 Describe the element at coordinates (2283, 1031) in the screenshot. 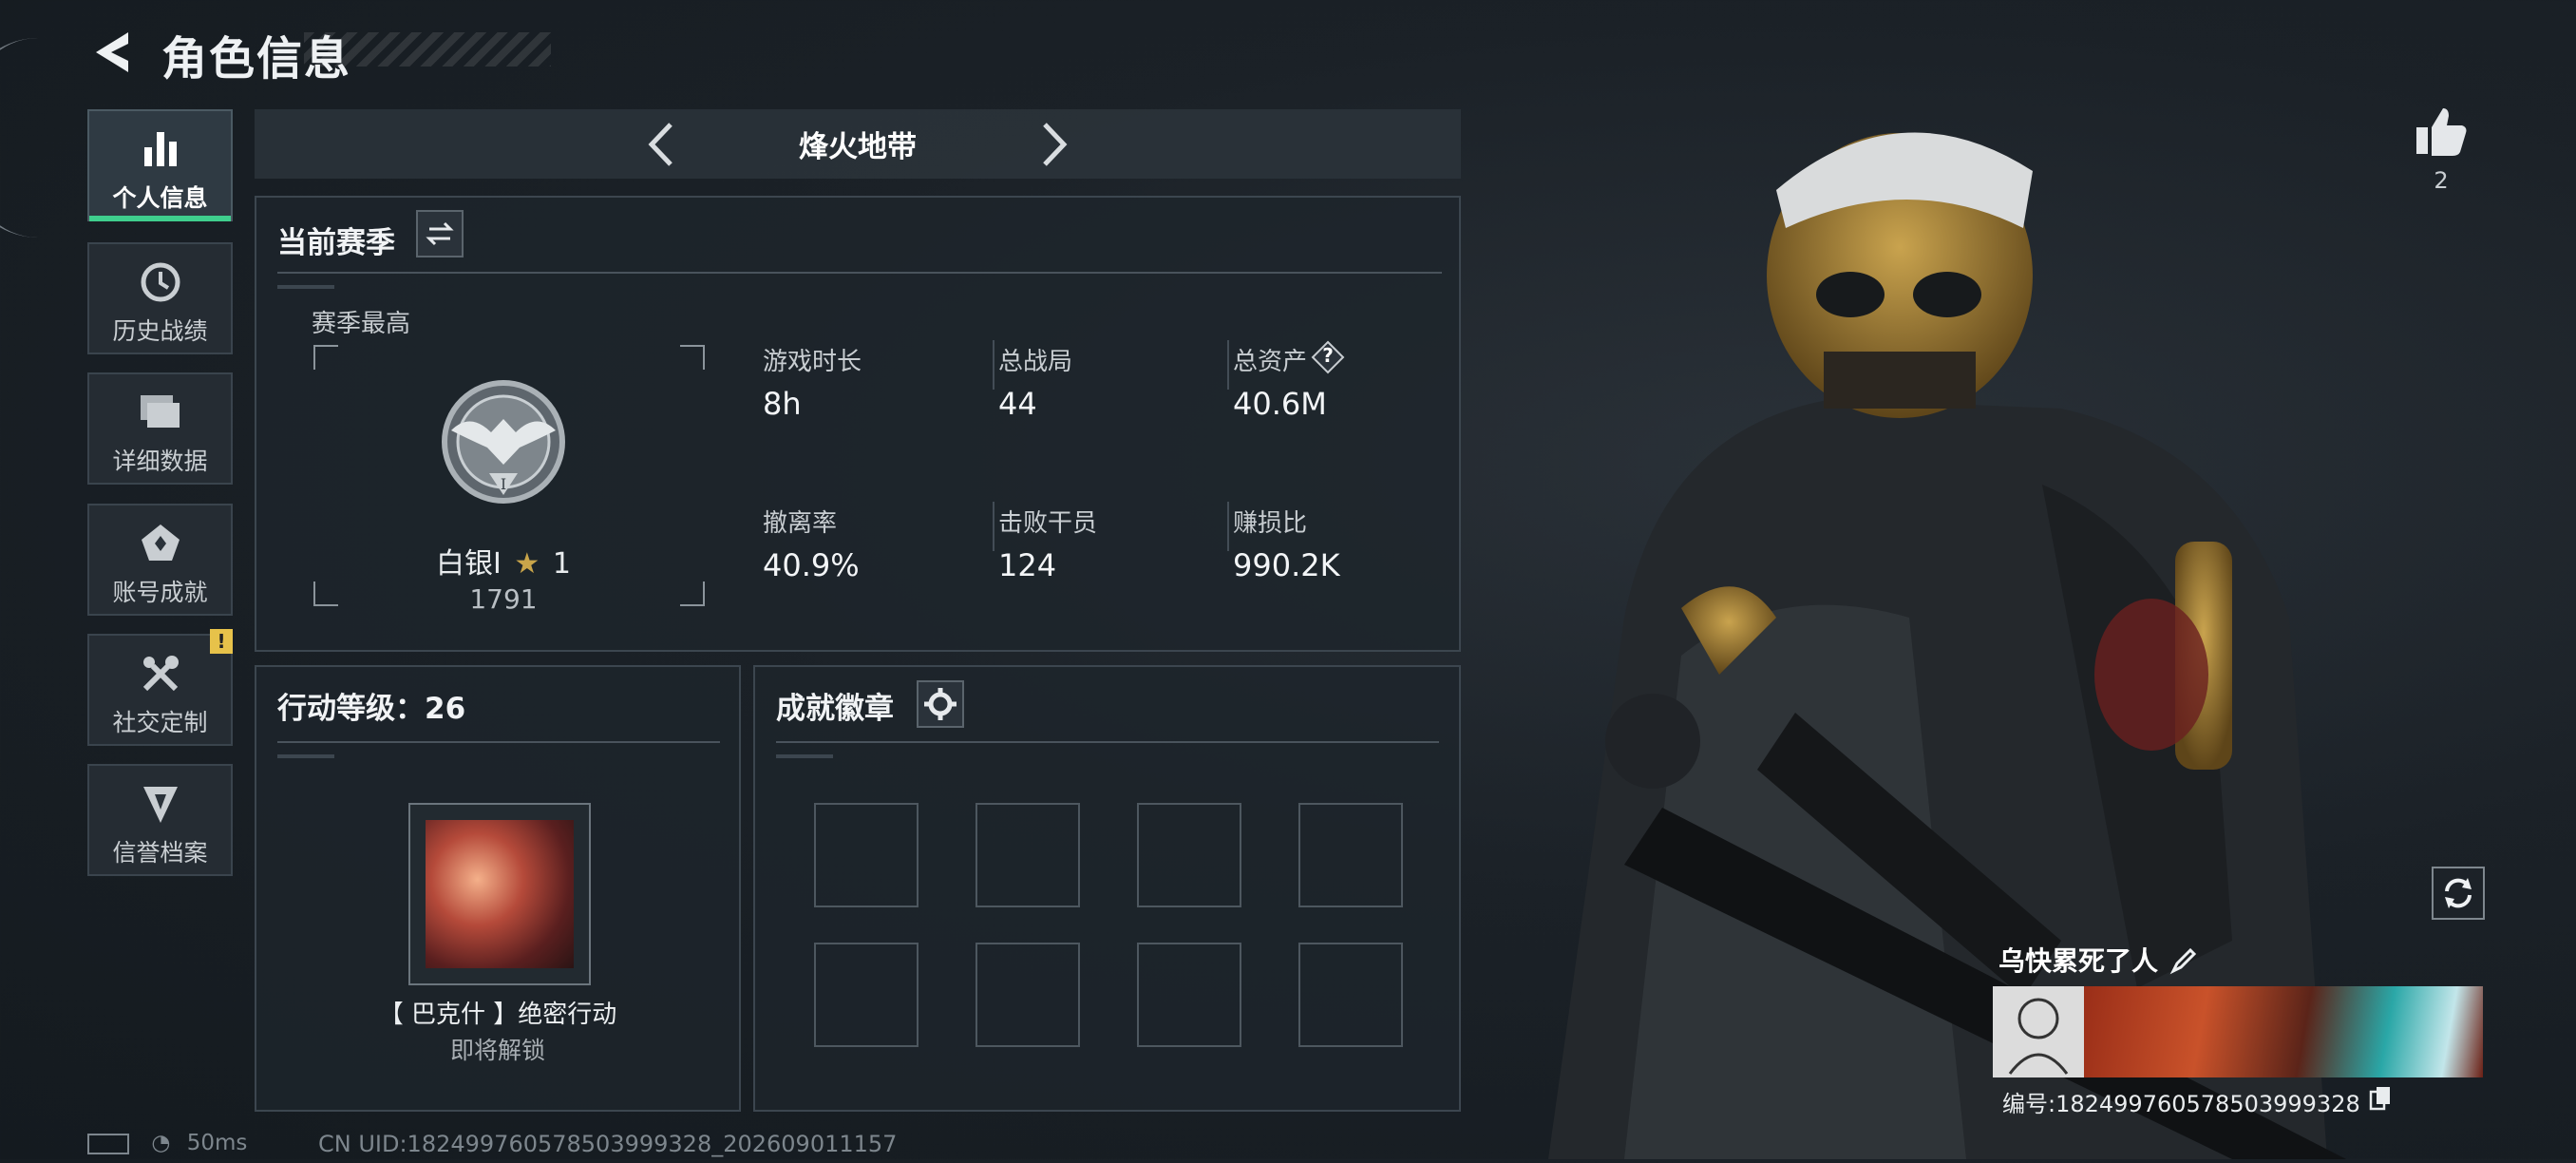

I see `card-banner-art` at that location.